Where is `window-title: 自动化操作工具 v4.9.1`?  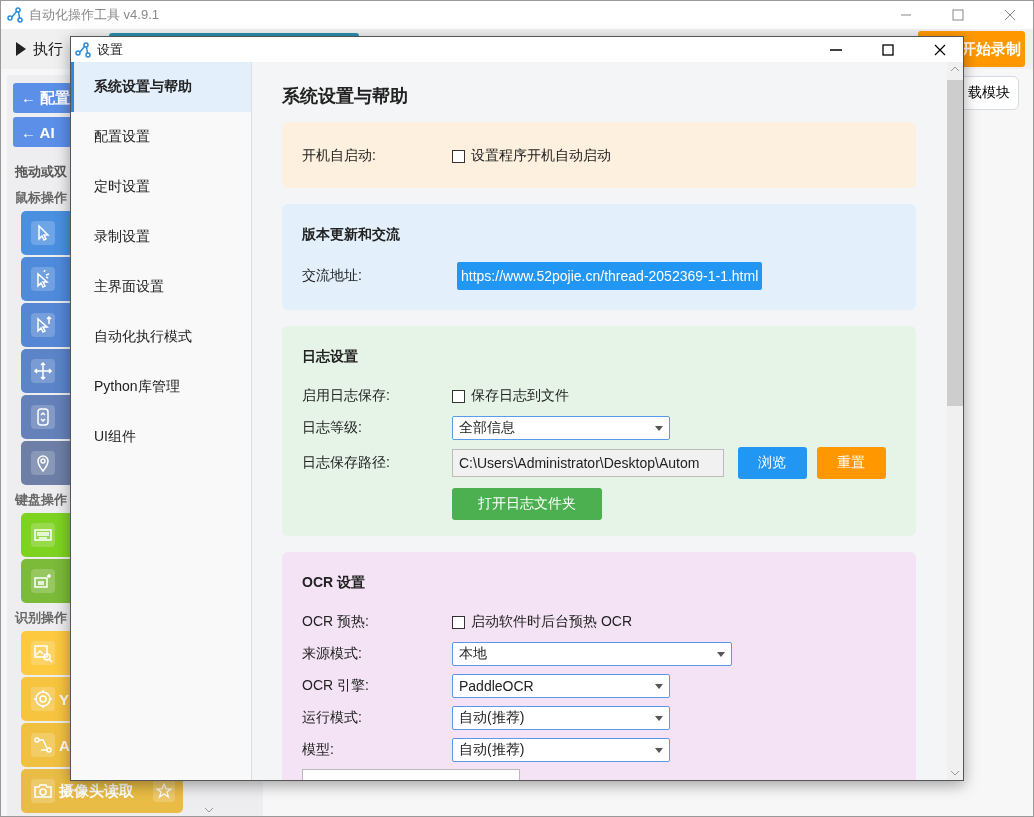
window-title: 自动化操作工具 v4.9.1 is located at coordinates (94, 15).